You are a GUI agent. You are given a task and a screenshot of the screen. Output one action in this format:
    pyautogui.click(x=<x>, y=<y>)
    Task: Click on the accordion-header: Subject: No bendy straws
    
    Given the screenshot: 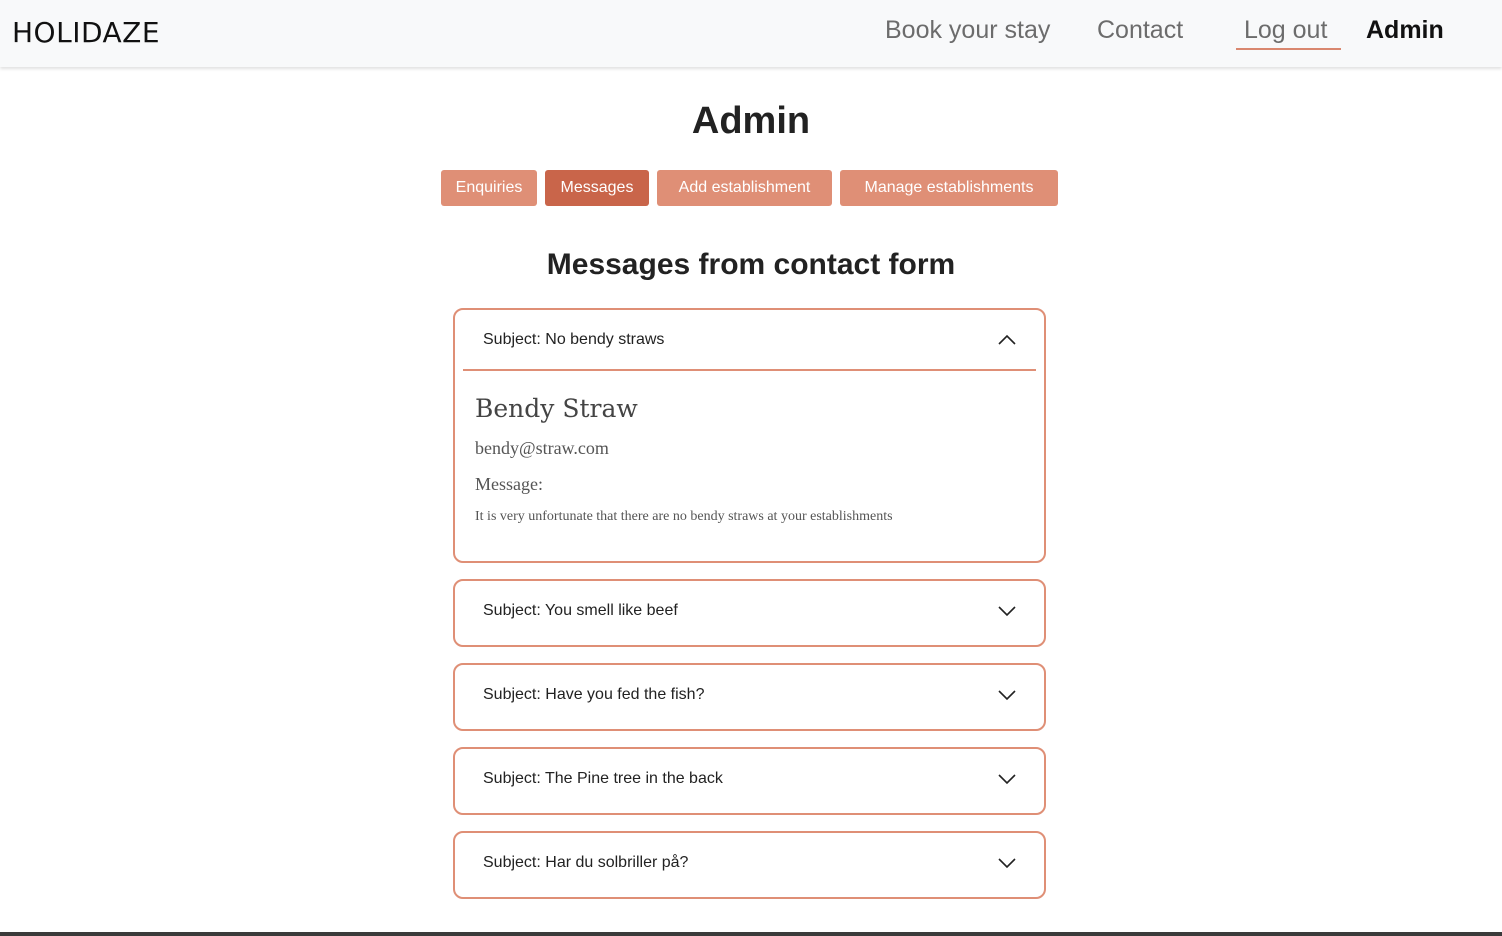 What is the action you would take?
    pyautogui.click(x=749, y=341)
    